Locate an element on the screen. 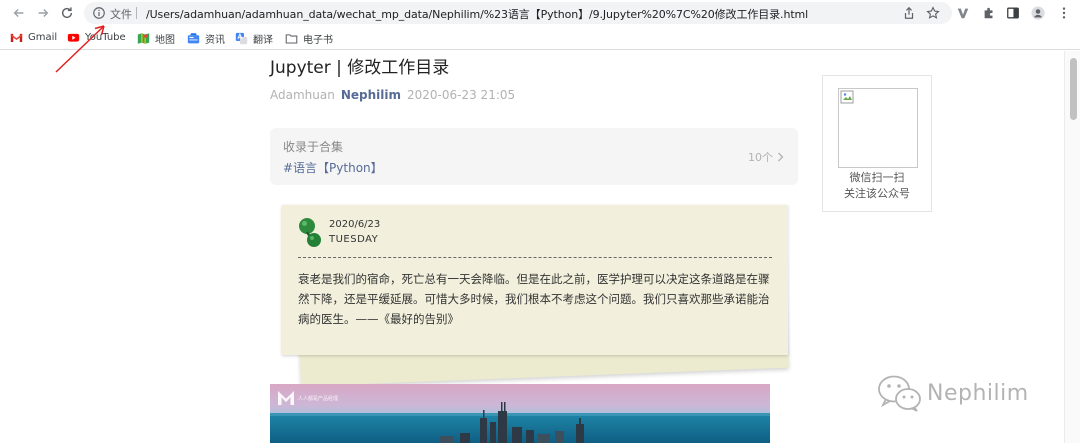 This screenshot has width=1080, height=443. qr-code-image is located at coordinates (878, 128).